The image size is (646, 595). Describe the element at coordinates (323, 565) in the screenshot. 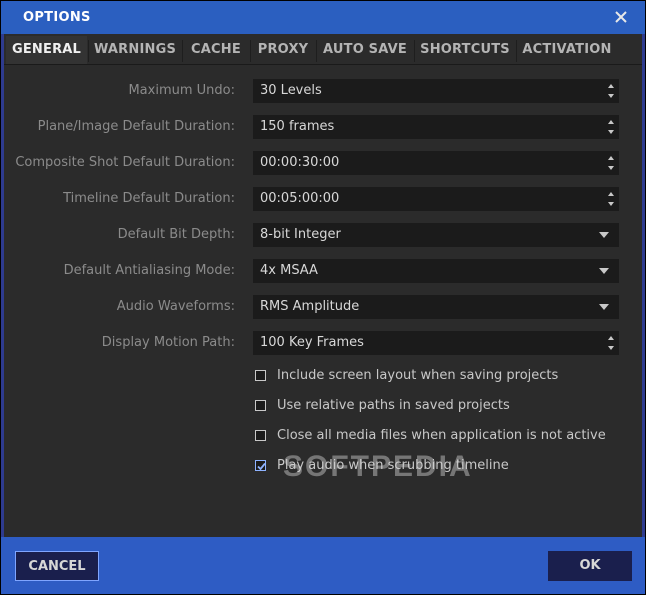

I see `dialog-footer: CANCEL OK` at that location.